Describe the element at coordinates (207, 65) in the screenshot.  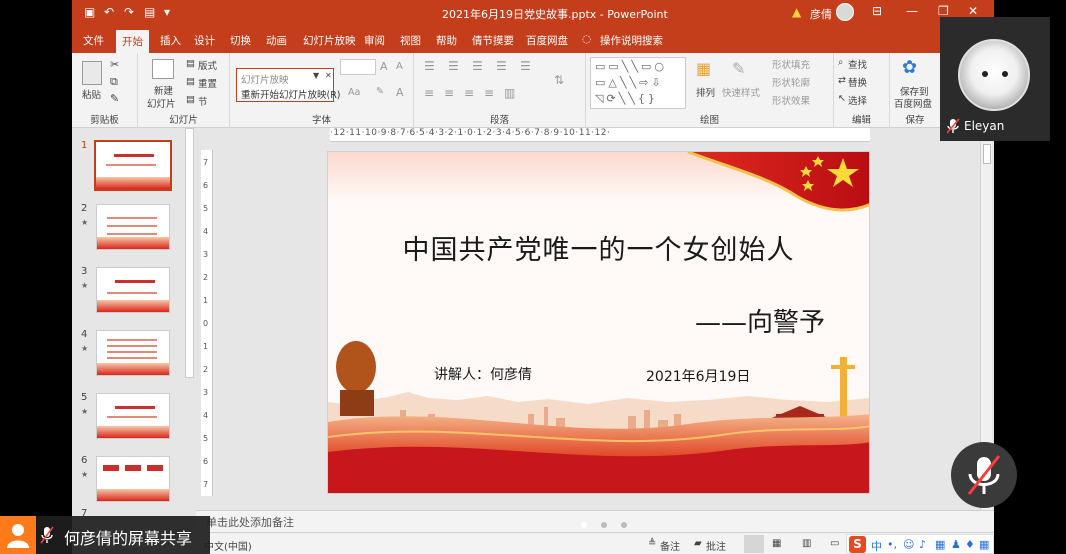
I see `layout-button: 版式` at that location.